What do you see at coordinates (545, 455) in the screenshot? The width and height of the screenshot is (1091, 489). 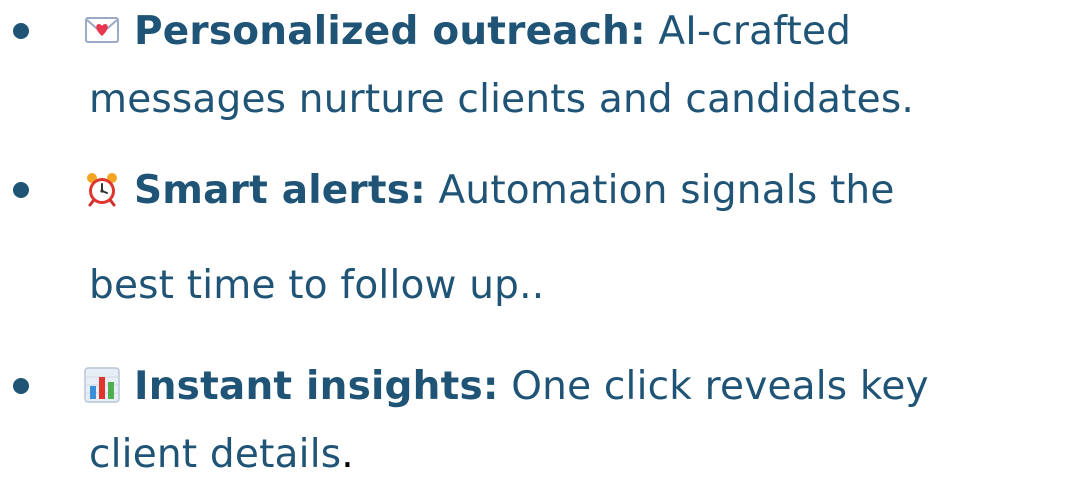 I see `feature-description-continued: client details.` at bounding box center [545, 455].